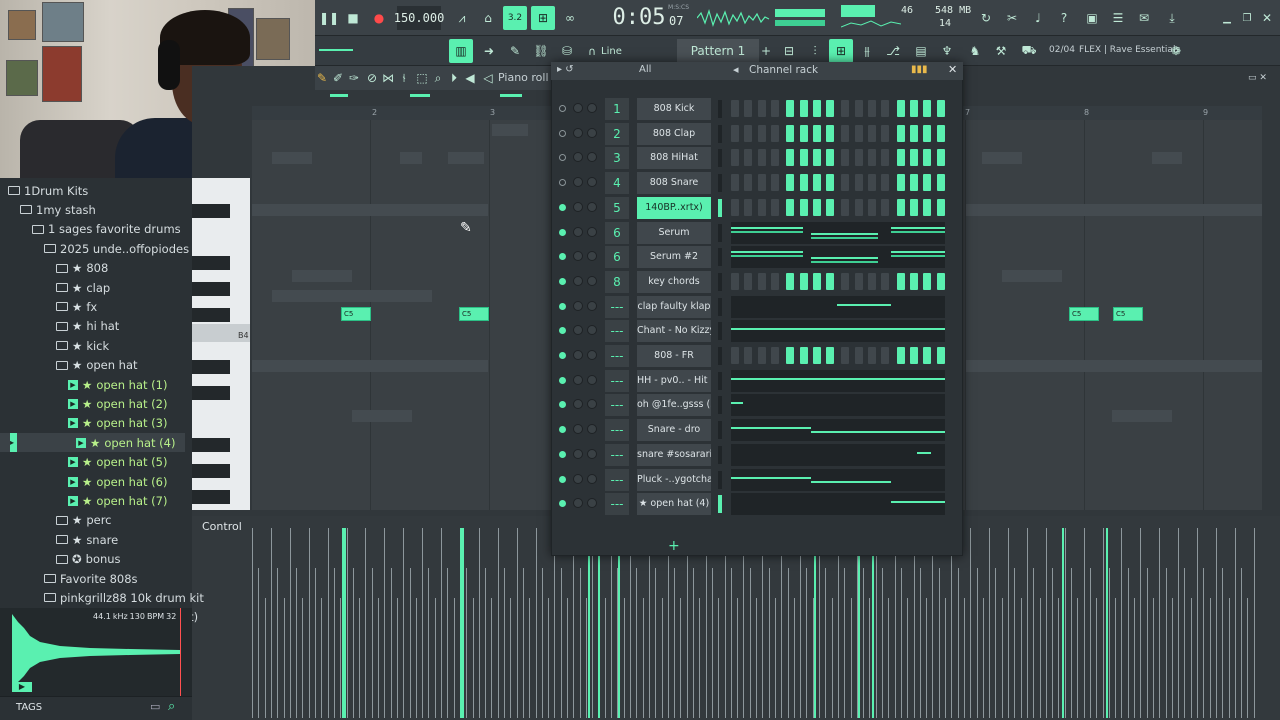  What do you see at coordinates (893, 51) in the screenshot?
I see `plugin-icon: ⎇` at bounding box center [893, 51].